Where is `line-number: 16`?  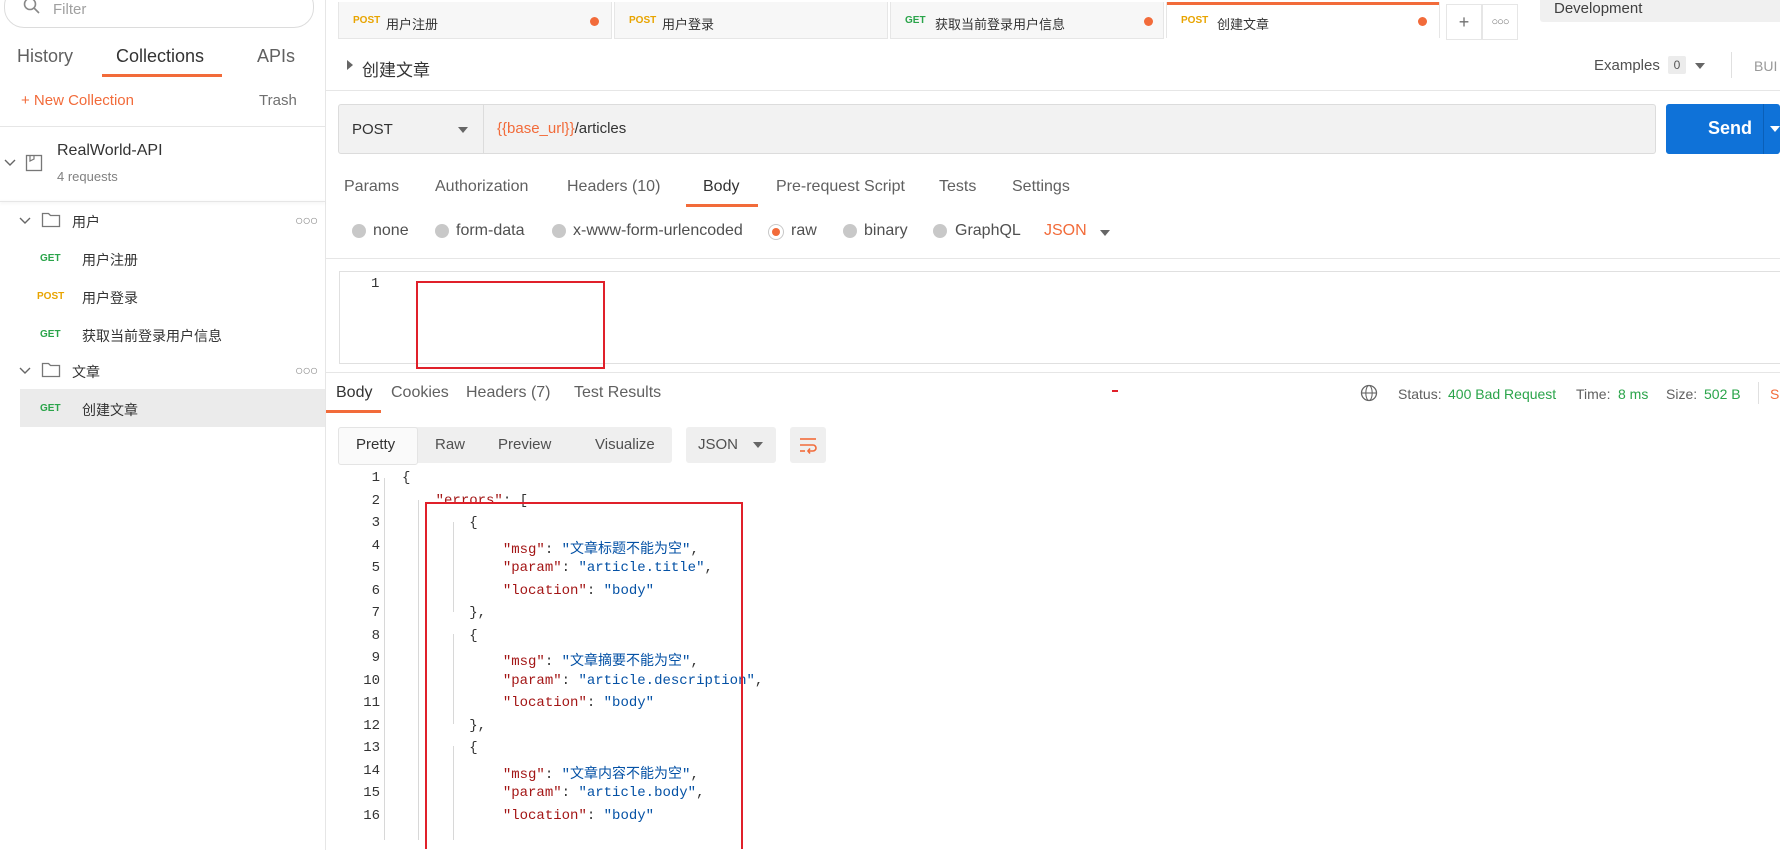 line-number: 16 is located at coordinates (371, 815).